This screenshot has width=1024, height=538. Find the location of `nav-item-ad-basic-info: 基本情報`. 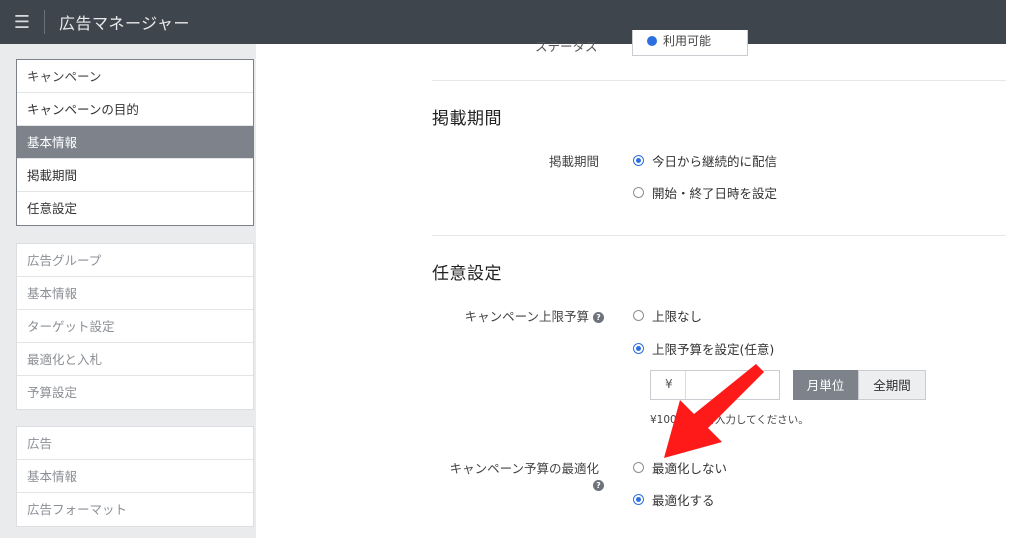

nav-item-ad-basic-info: 基本情報 is located at coordinates (135, 476).